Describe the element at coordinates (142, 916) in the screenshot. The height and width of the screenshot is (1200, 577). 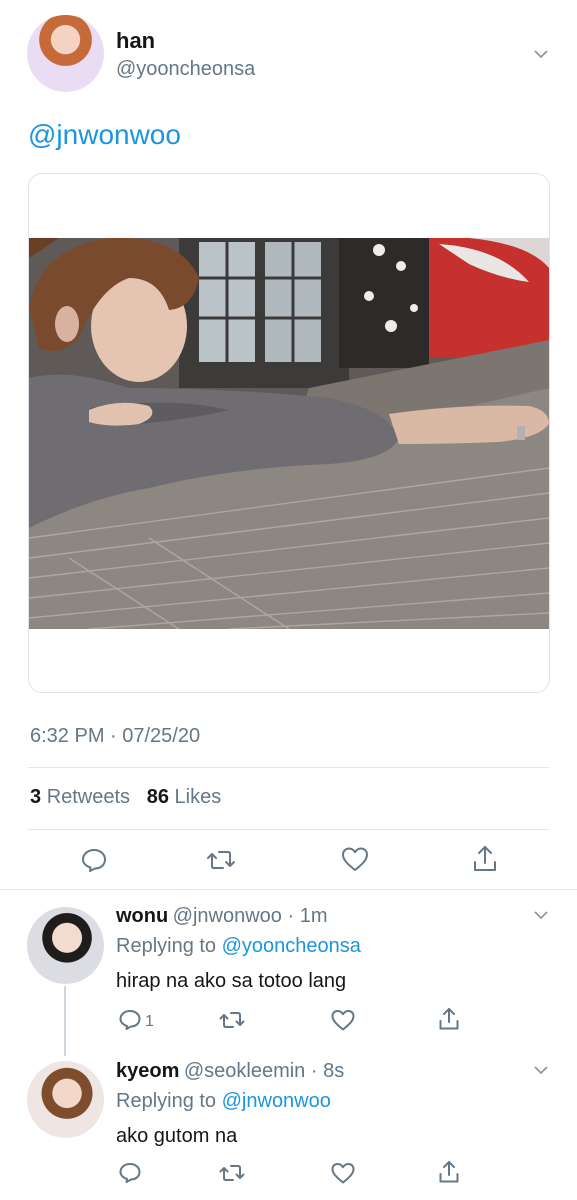
I see `display-name: wonu` at that location.